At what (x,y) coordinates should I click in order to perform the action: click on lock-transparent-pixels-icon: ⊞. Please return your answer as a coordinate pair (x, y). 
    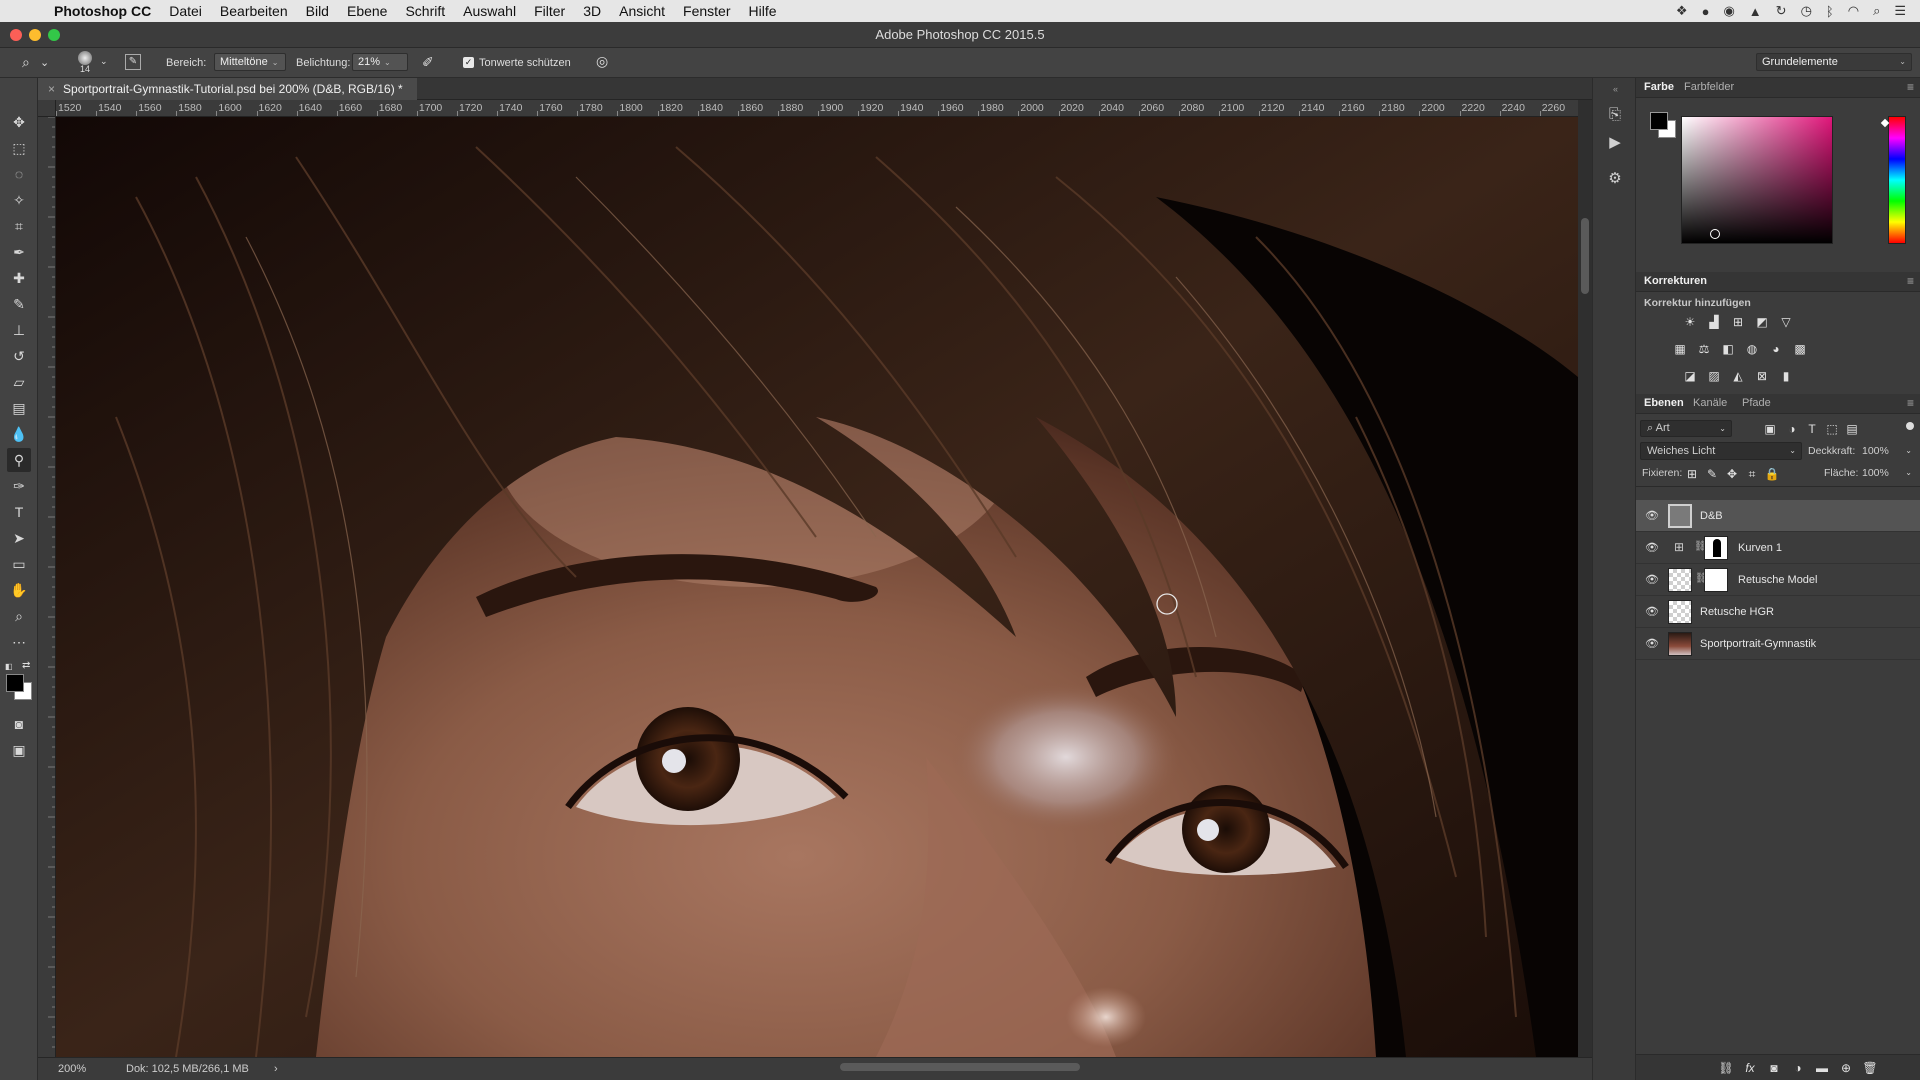
    Looking at the image, I should click on (1692, 474).